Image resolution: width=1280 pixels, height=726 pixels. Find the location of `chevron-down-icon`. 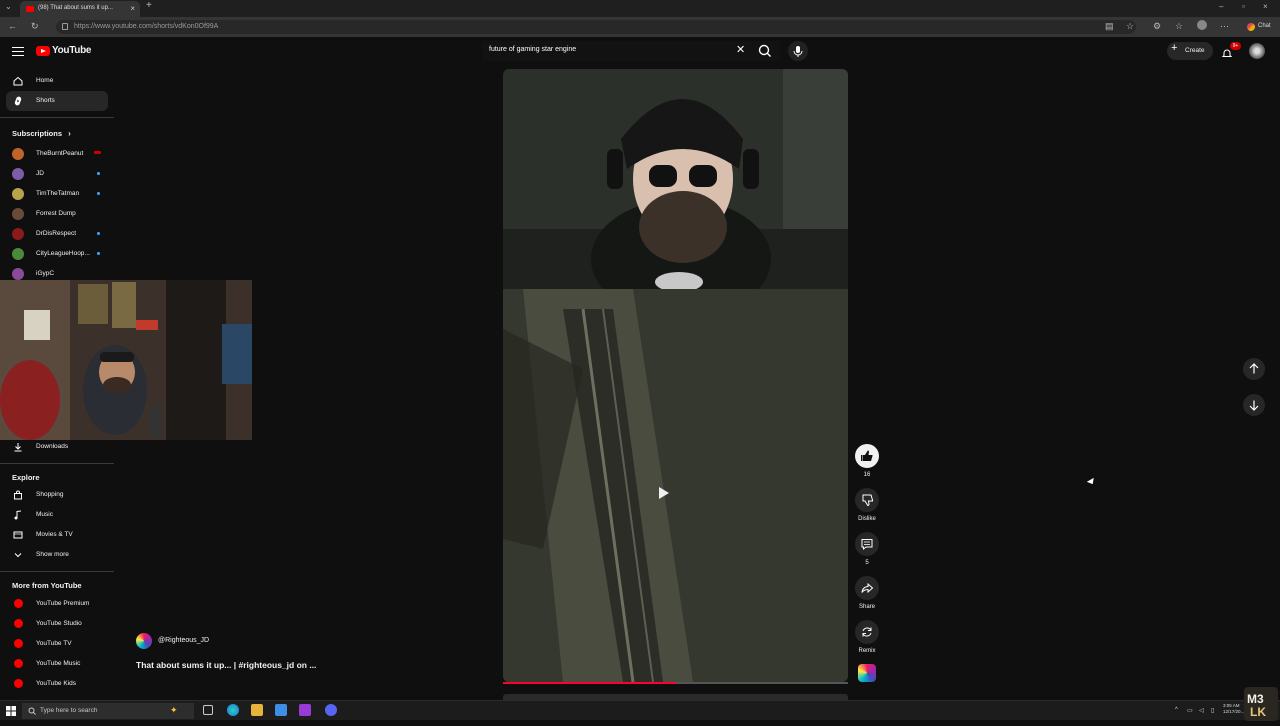

chevron-down-icon is located at coordinates (18, 555).